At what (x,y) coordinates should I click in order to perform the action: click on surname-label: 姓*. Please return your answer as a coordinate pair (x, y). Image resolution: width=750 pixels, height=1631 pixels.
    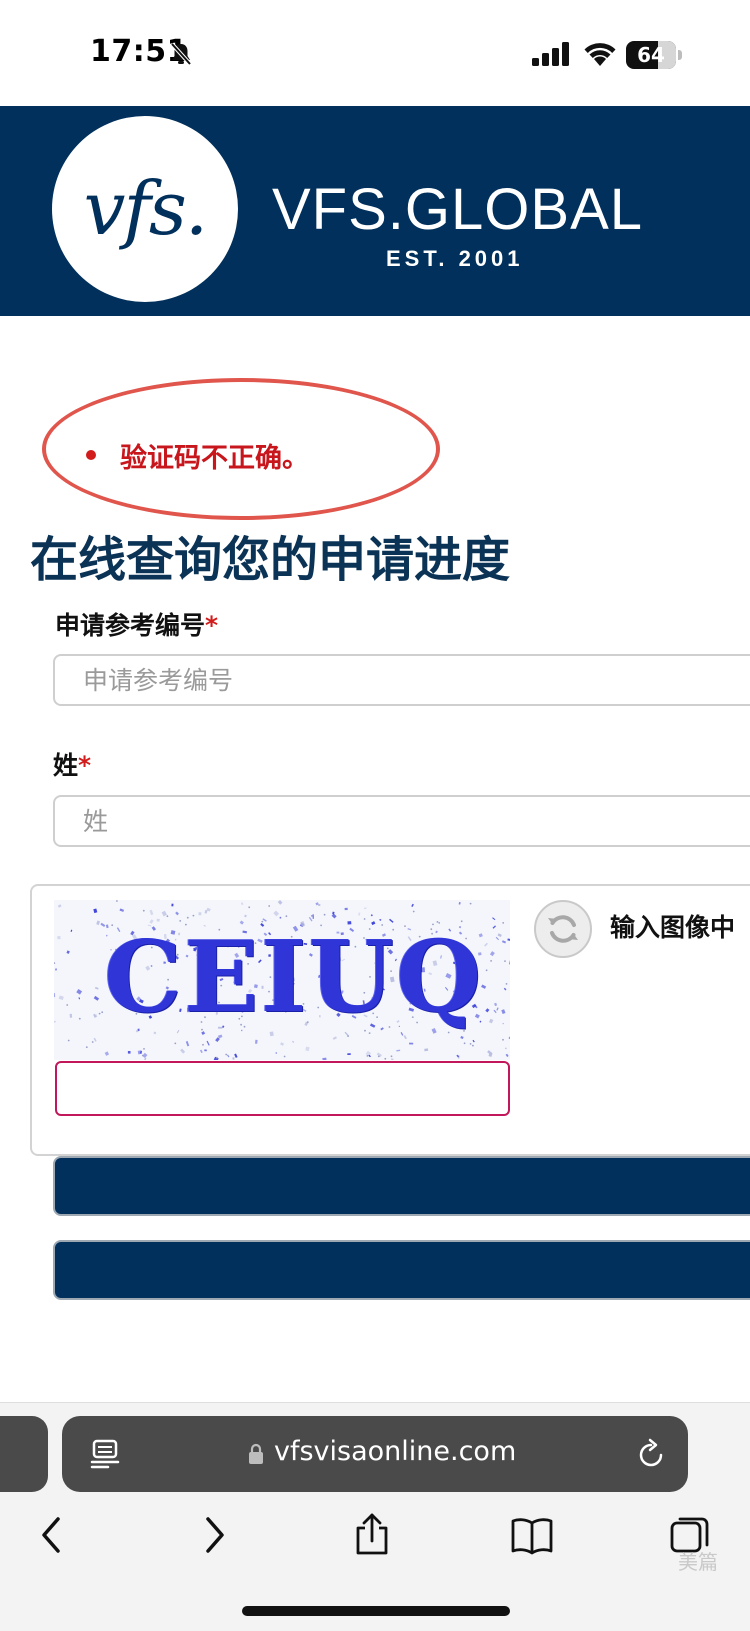
    Looking at the image, I should click on (72, 764).